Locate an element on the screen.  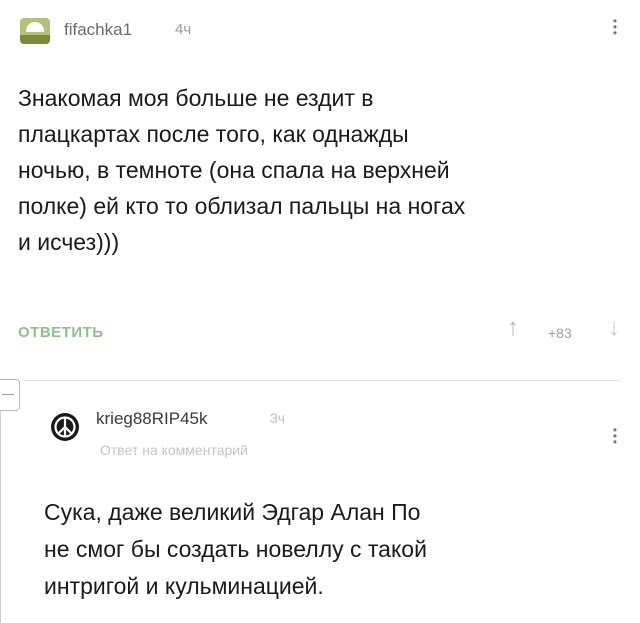
thread-line is located at coordinates (12, 501).